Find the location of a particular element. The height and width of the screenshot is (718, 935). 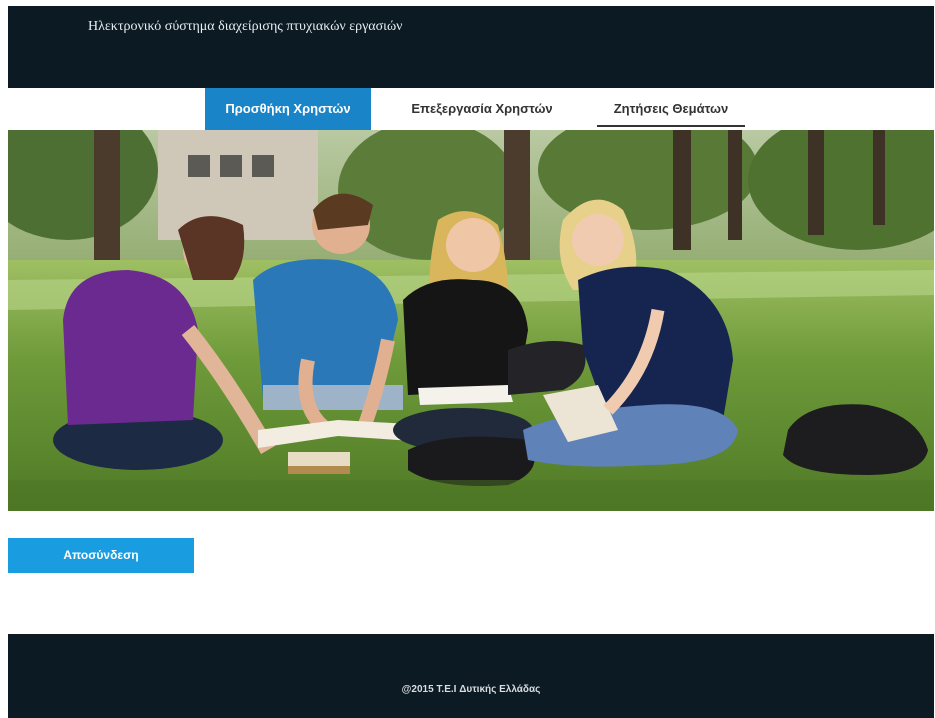

nav-tab-edit-users: Επεξεργασία Χρηστών is located at coordinates (482, 109).